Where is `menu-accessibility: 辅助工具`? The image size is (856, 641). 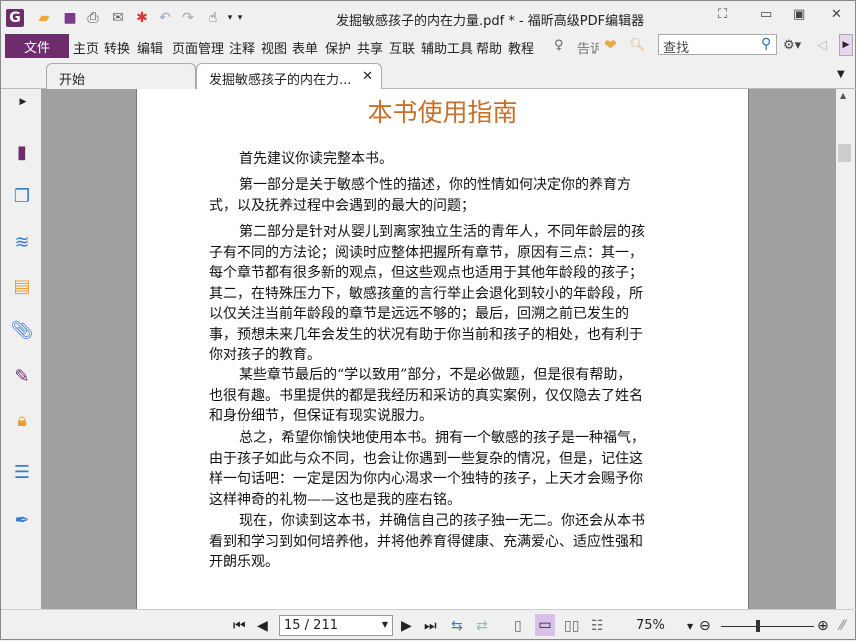 menu-accessibility: 辅助工具 is located at coordinates (447, 47).